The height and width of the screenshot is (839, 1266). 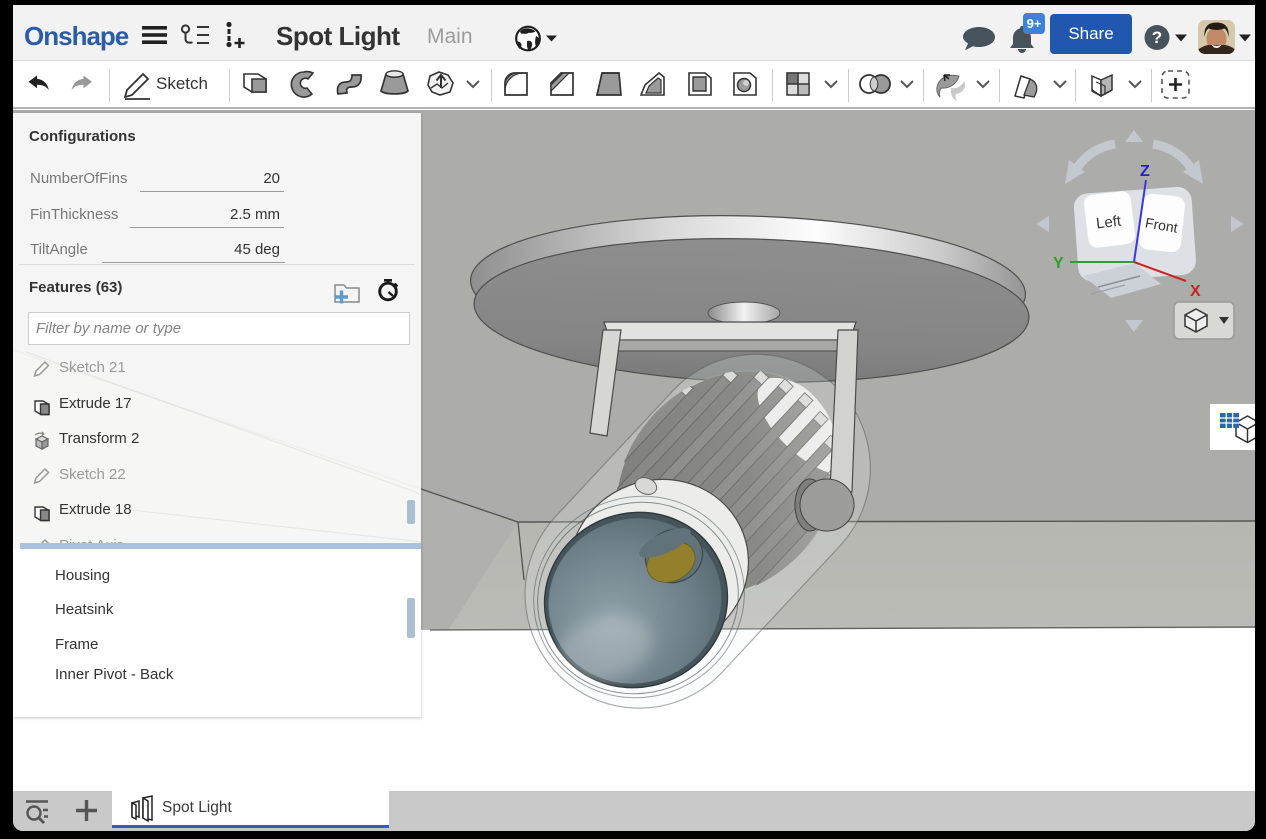 What do you see at coordinates (1058, 263) in the screenshot?
I see `svg-text: Y` at bounding box center [1058, 263].